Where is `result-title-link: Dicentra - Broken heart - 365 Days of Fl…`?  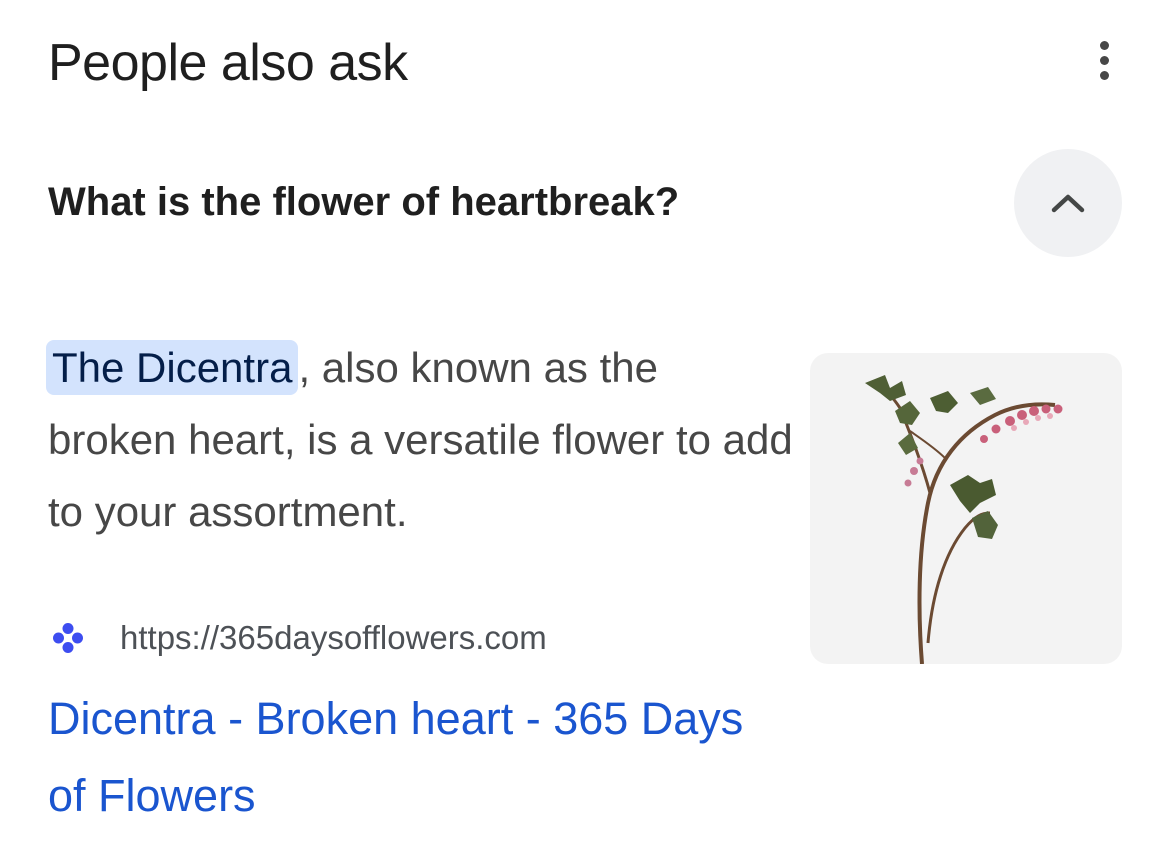 result-title-link: Dicentra - Broken heart - 365 Days of Fl… is located at coordinates (398, 757).